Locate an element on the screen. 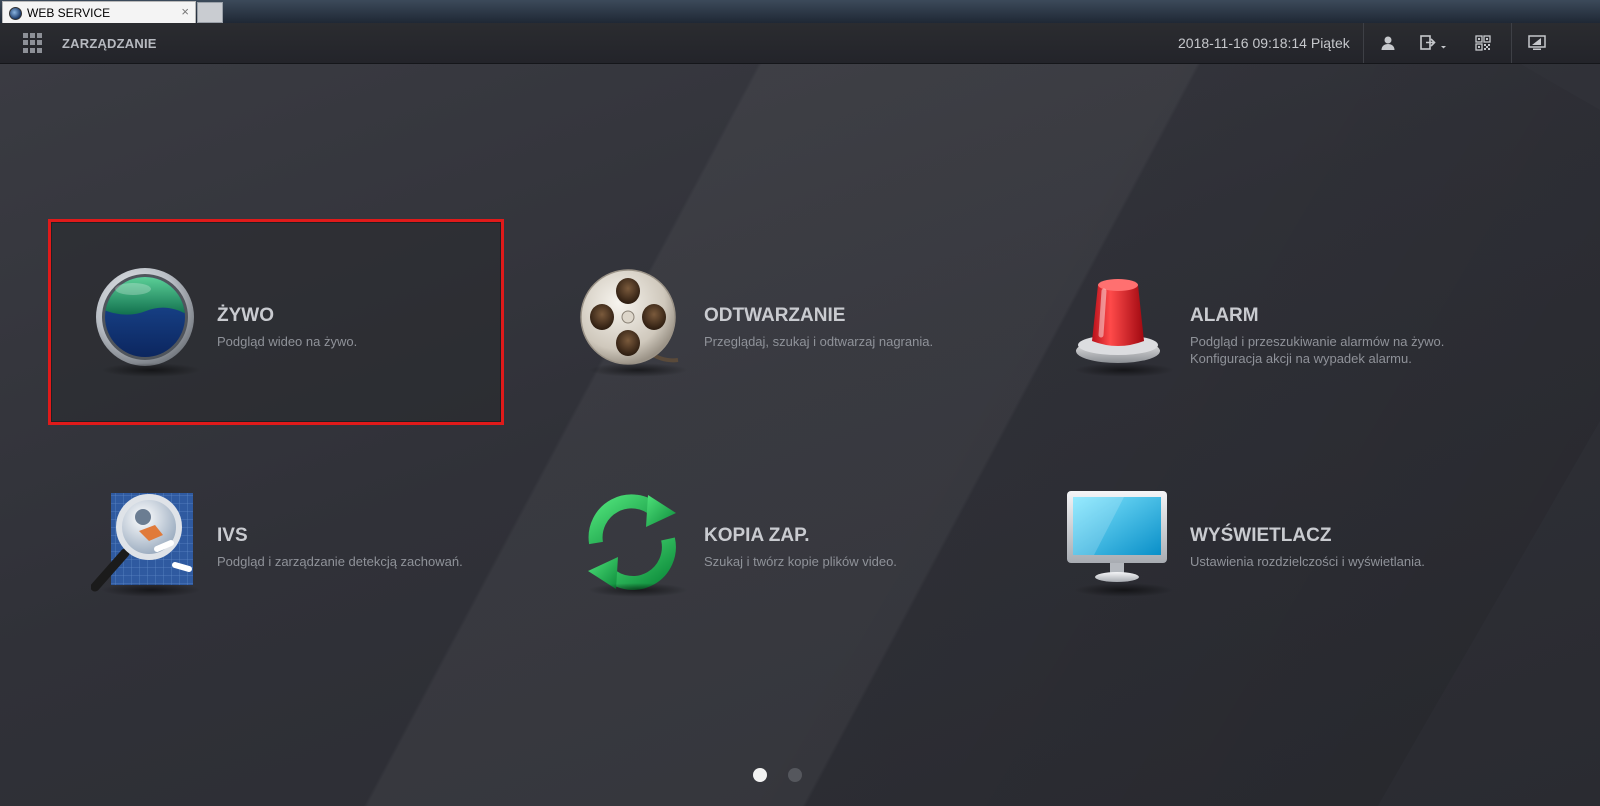 The height and width of the screenshot is (806, 1600). new-tab-button is located at coordinates (210, 12).